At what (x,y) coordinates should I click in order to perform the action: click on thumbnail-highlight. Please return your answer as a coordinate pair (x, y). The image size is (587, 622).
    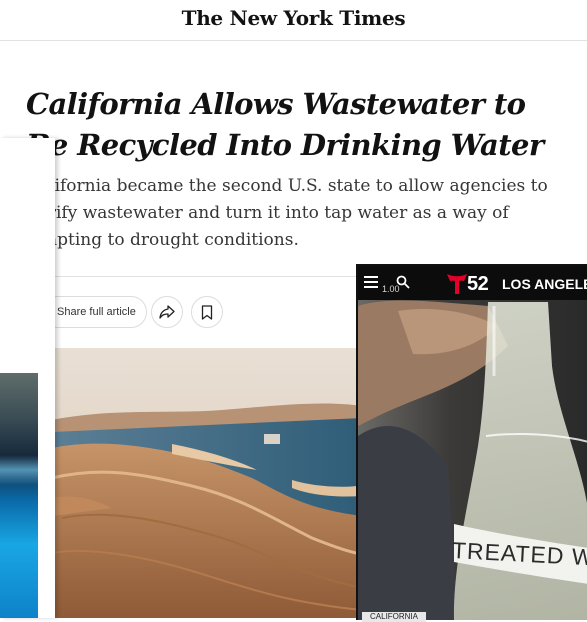
    Looking at the image, I should click on (19, 470).